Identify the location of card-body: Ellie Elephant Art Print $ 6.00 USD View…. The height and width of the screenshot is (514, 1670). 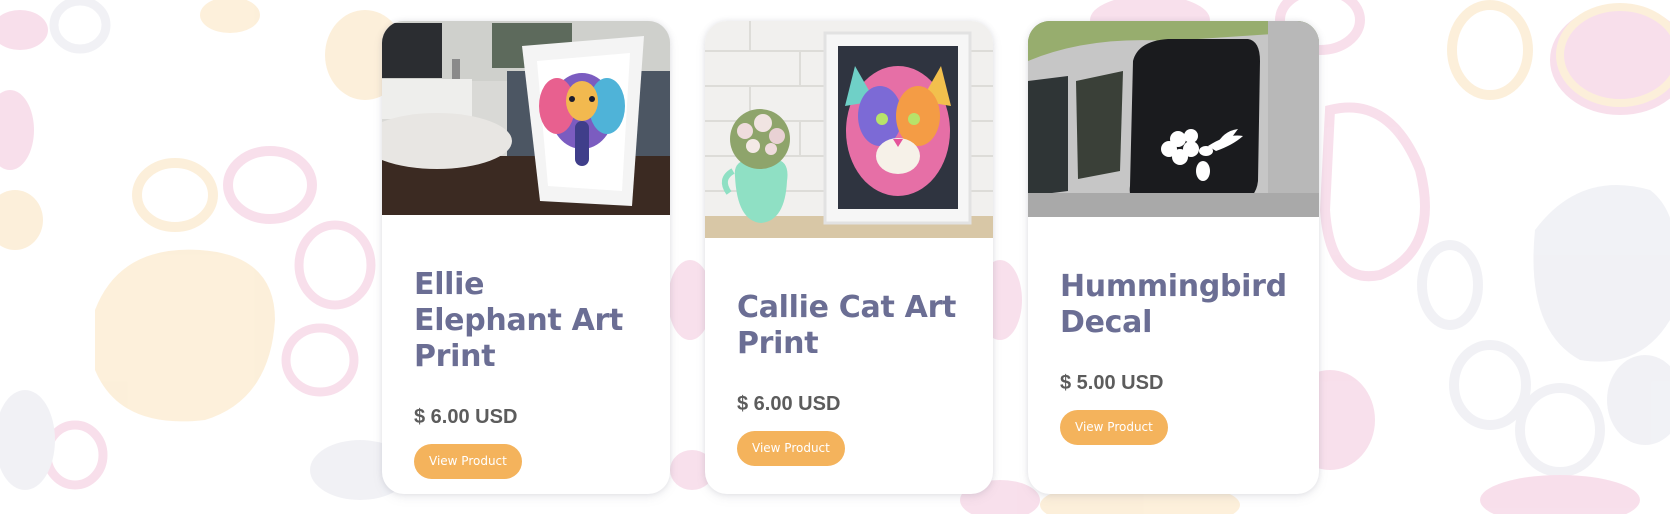
(526, 347).